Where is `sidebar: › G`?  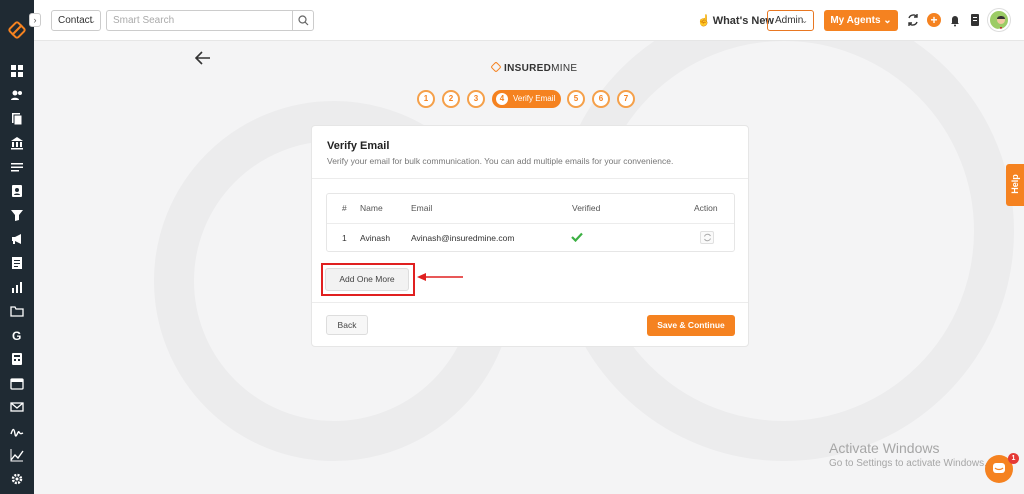 sidebar: › G is located at coordinates (20, 247).